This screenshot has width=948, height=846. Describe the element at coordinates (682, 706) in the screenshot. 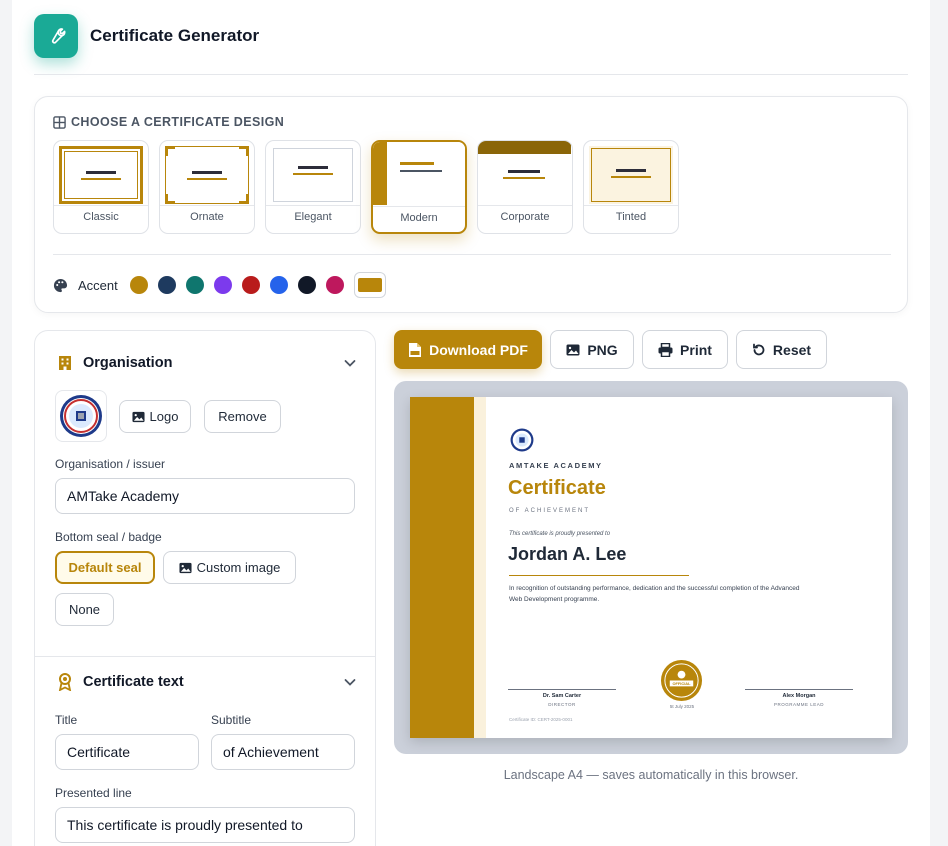

I see `certificate-date: 5t July 2025` at that location.